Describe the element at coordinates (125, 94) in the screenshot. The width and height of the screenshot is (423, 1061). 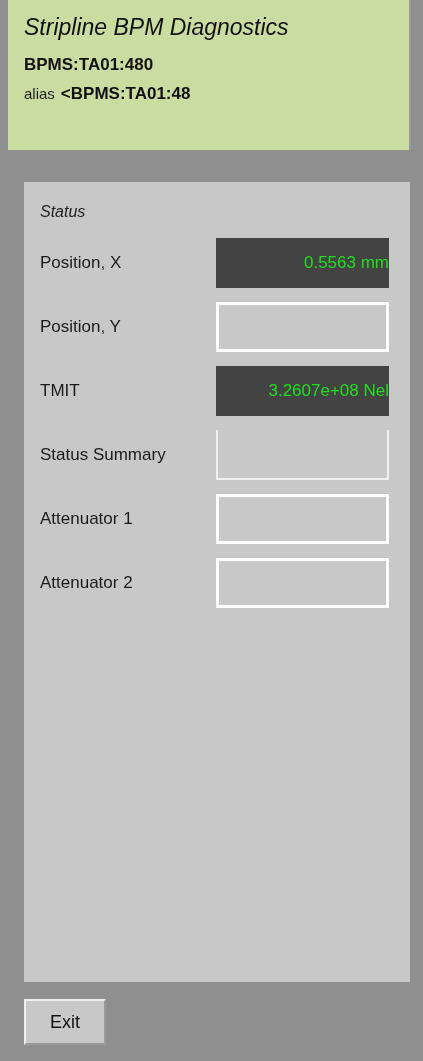
I see `alias-name: <BPMS:TA01:48` at that location.